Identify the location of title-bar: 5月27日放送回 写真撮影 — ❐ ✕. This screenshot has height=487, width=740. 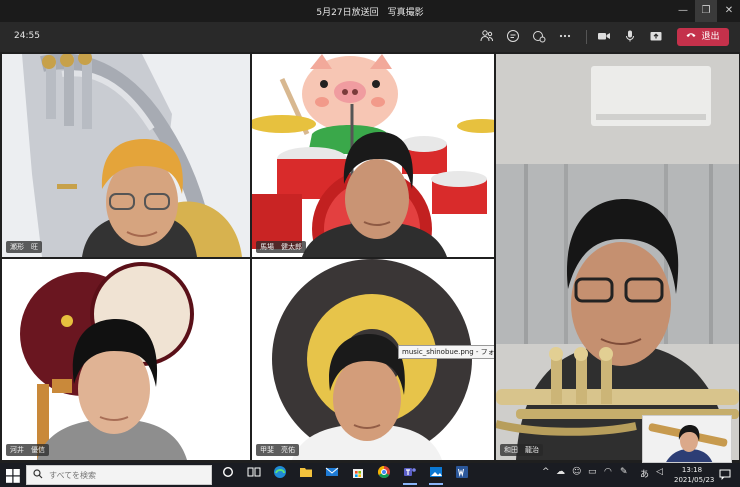
(370, 11).